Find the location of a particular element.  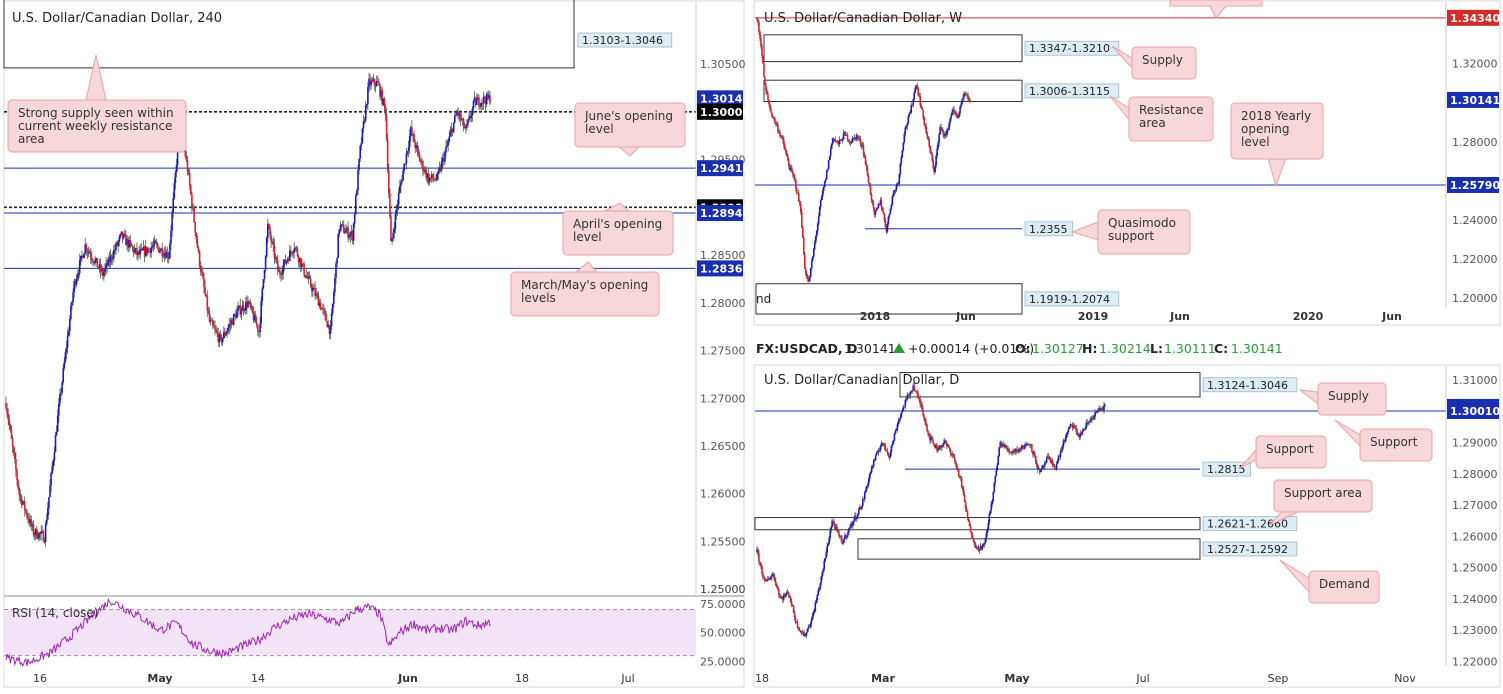

h4-x-tick-label: Jul is located at coordinates (627, 678).